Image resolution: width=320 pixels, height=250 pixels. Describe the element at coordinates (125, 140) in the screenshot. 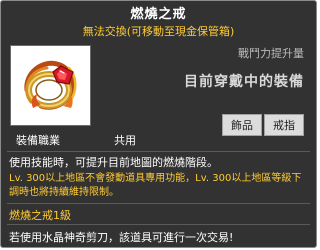

I see `job-value: 共用` at that location.